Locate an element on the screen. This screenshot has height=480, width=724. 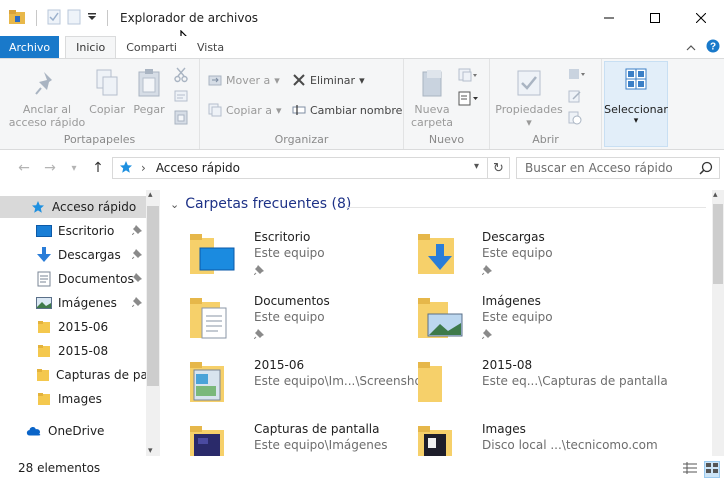
properties-icon is located at coordinates (529, 83).